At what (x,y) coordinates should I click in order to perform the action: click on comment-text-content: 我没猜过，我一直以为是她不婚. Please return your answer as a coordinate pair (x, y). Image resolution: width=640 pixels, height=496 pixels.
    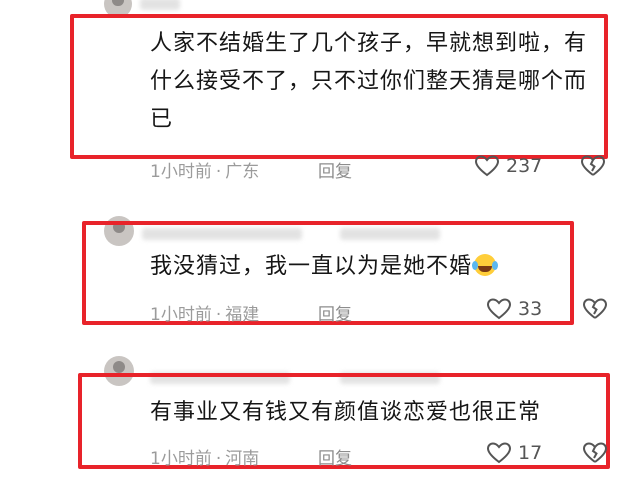
    Looking at the image, I should click on (311, 266).